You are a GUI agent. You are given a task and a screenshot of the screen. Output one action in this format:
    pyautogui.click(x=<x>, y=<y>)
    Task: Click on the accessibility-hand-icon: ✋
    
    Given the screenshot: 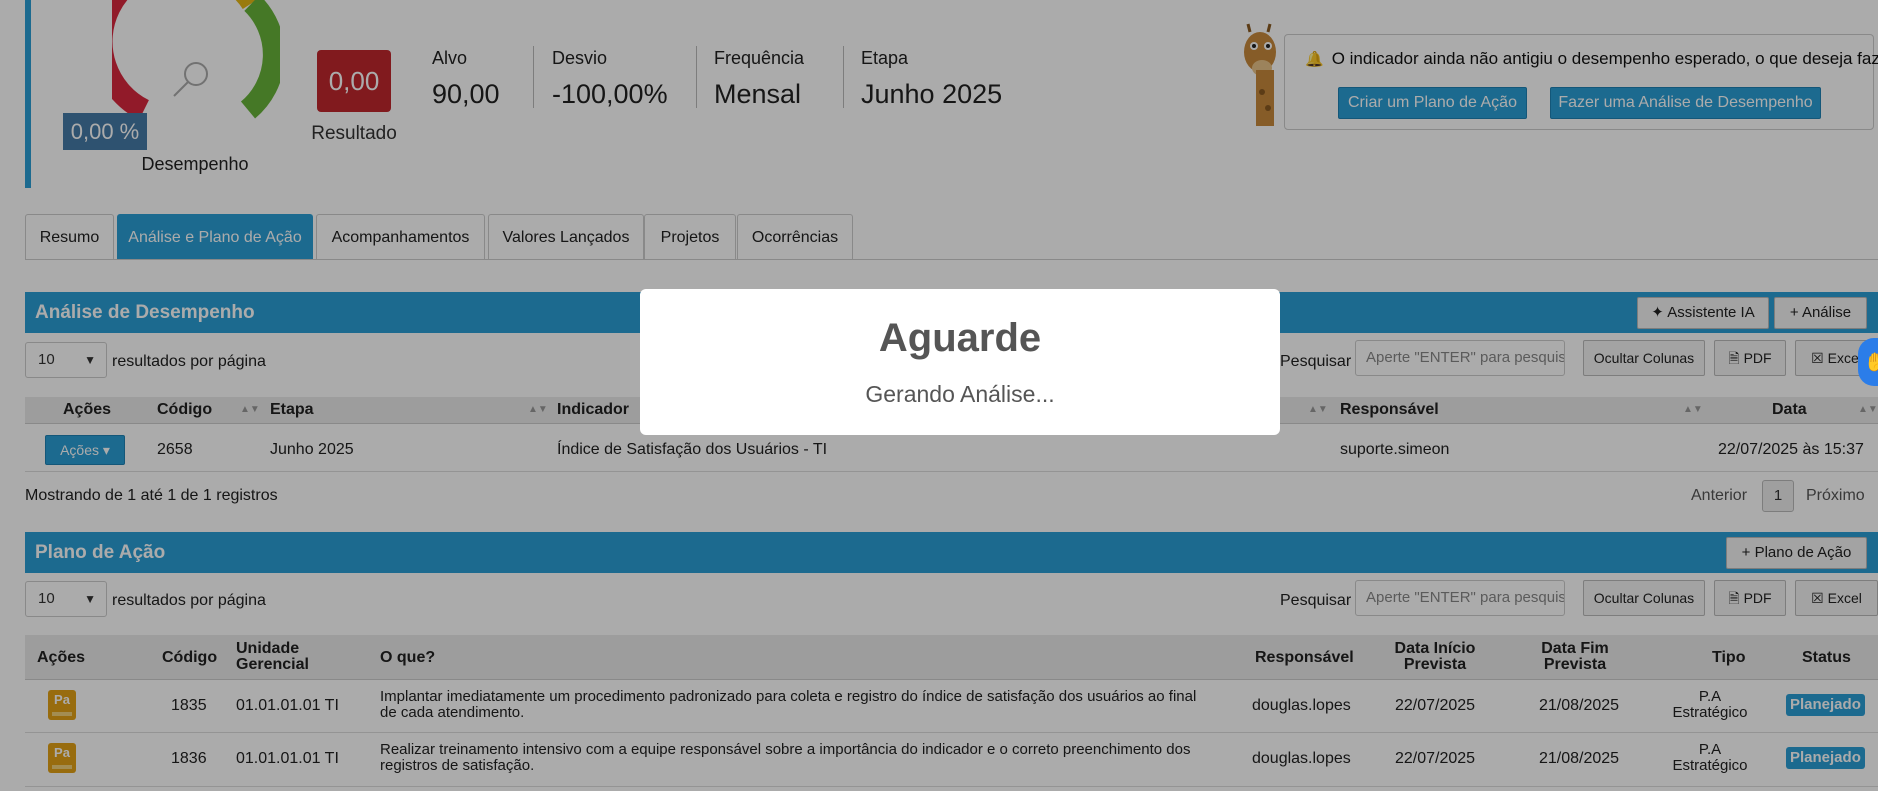 What is the action you would take?
    pyautogui.click(x=1868, y=362)
    